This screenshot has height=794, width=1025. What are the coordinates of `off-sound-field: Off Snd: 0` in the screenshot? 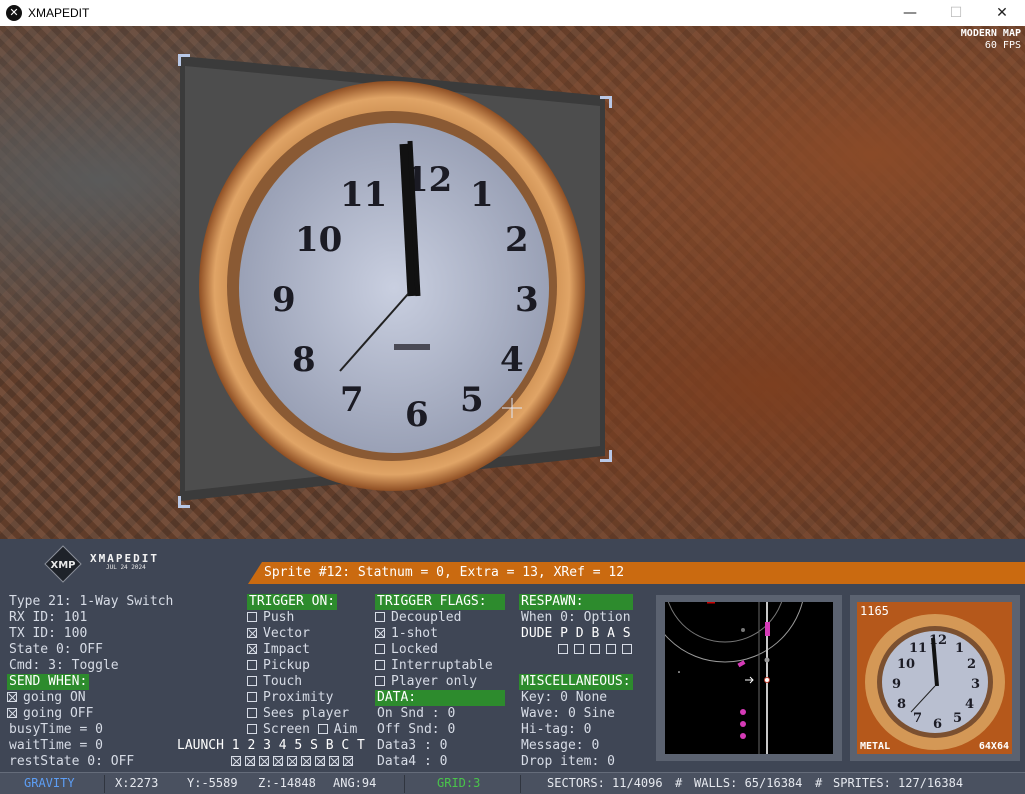 It's located at (416, 730).